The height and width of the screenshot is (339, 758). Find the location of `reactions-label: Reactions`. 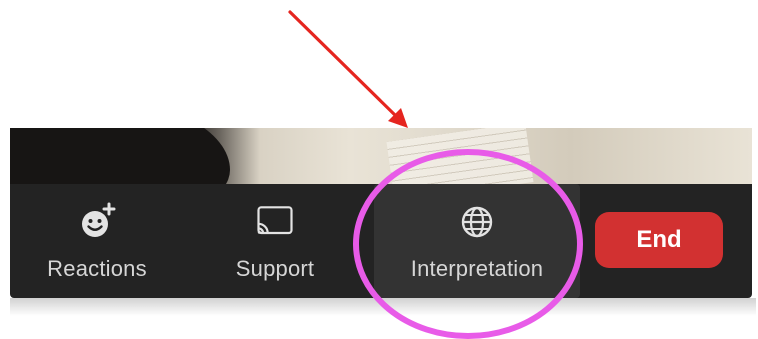

reactions-label: Reactions is located at coordinates (97, 268).